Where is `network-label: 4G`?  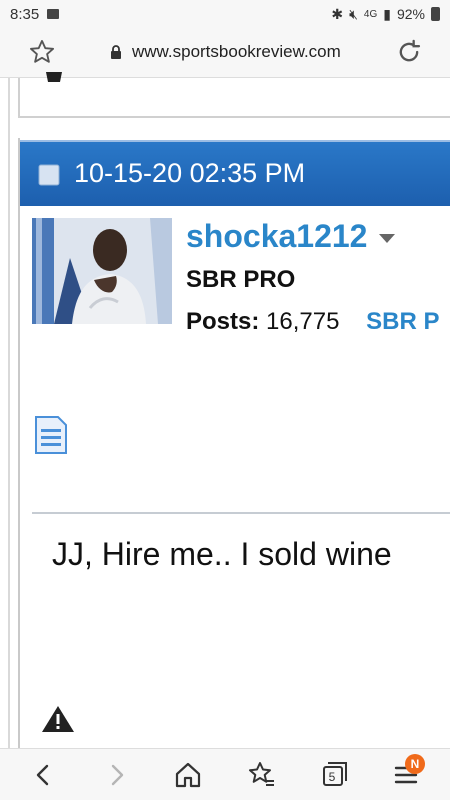 network-label: 4G is located at coordinates (370, 14).